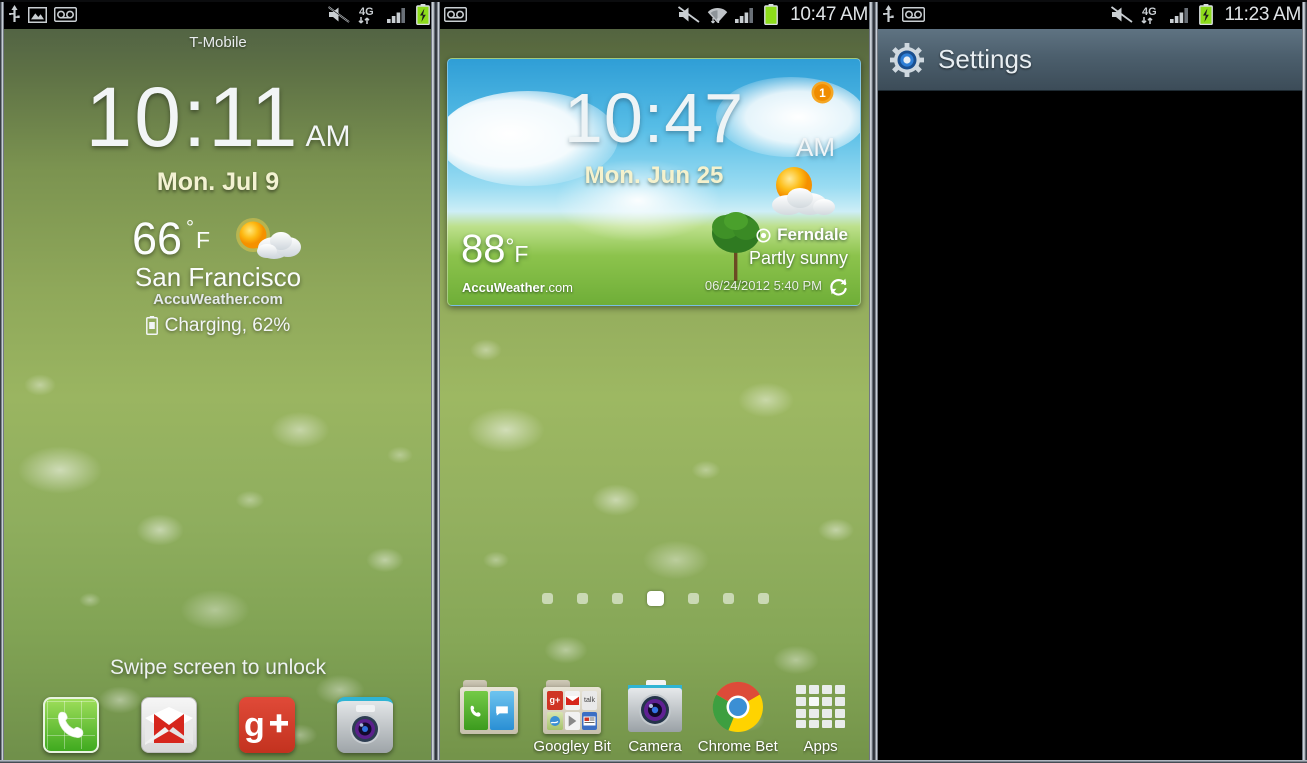 This screenshot has width=1307, height=763. What do you see at coordinates (738, 707) in the screenshot?
I see `chrome-beta-app-icon` at bounding box center [738, 707].